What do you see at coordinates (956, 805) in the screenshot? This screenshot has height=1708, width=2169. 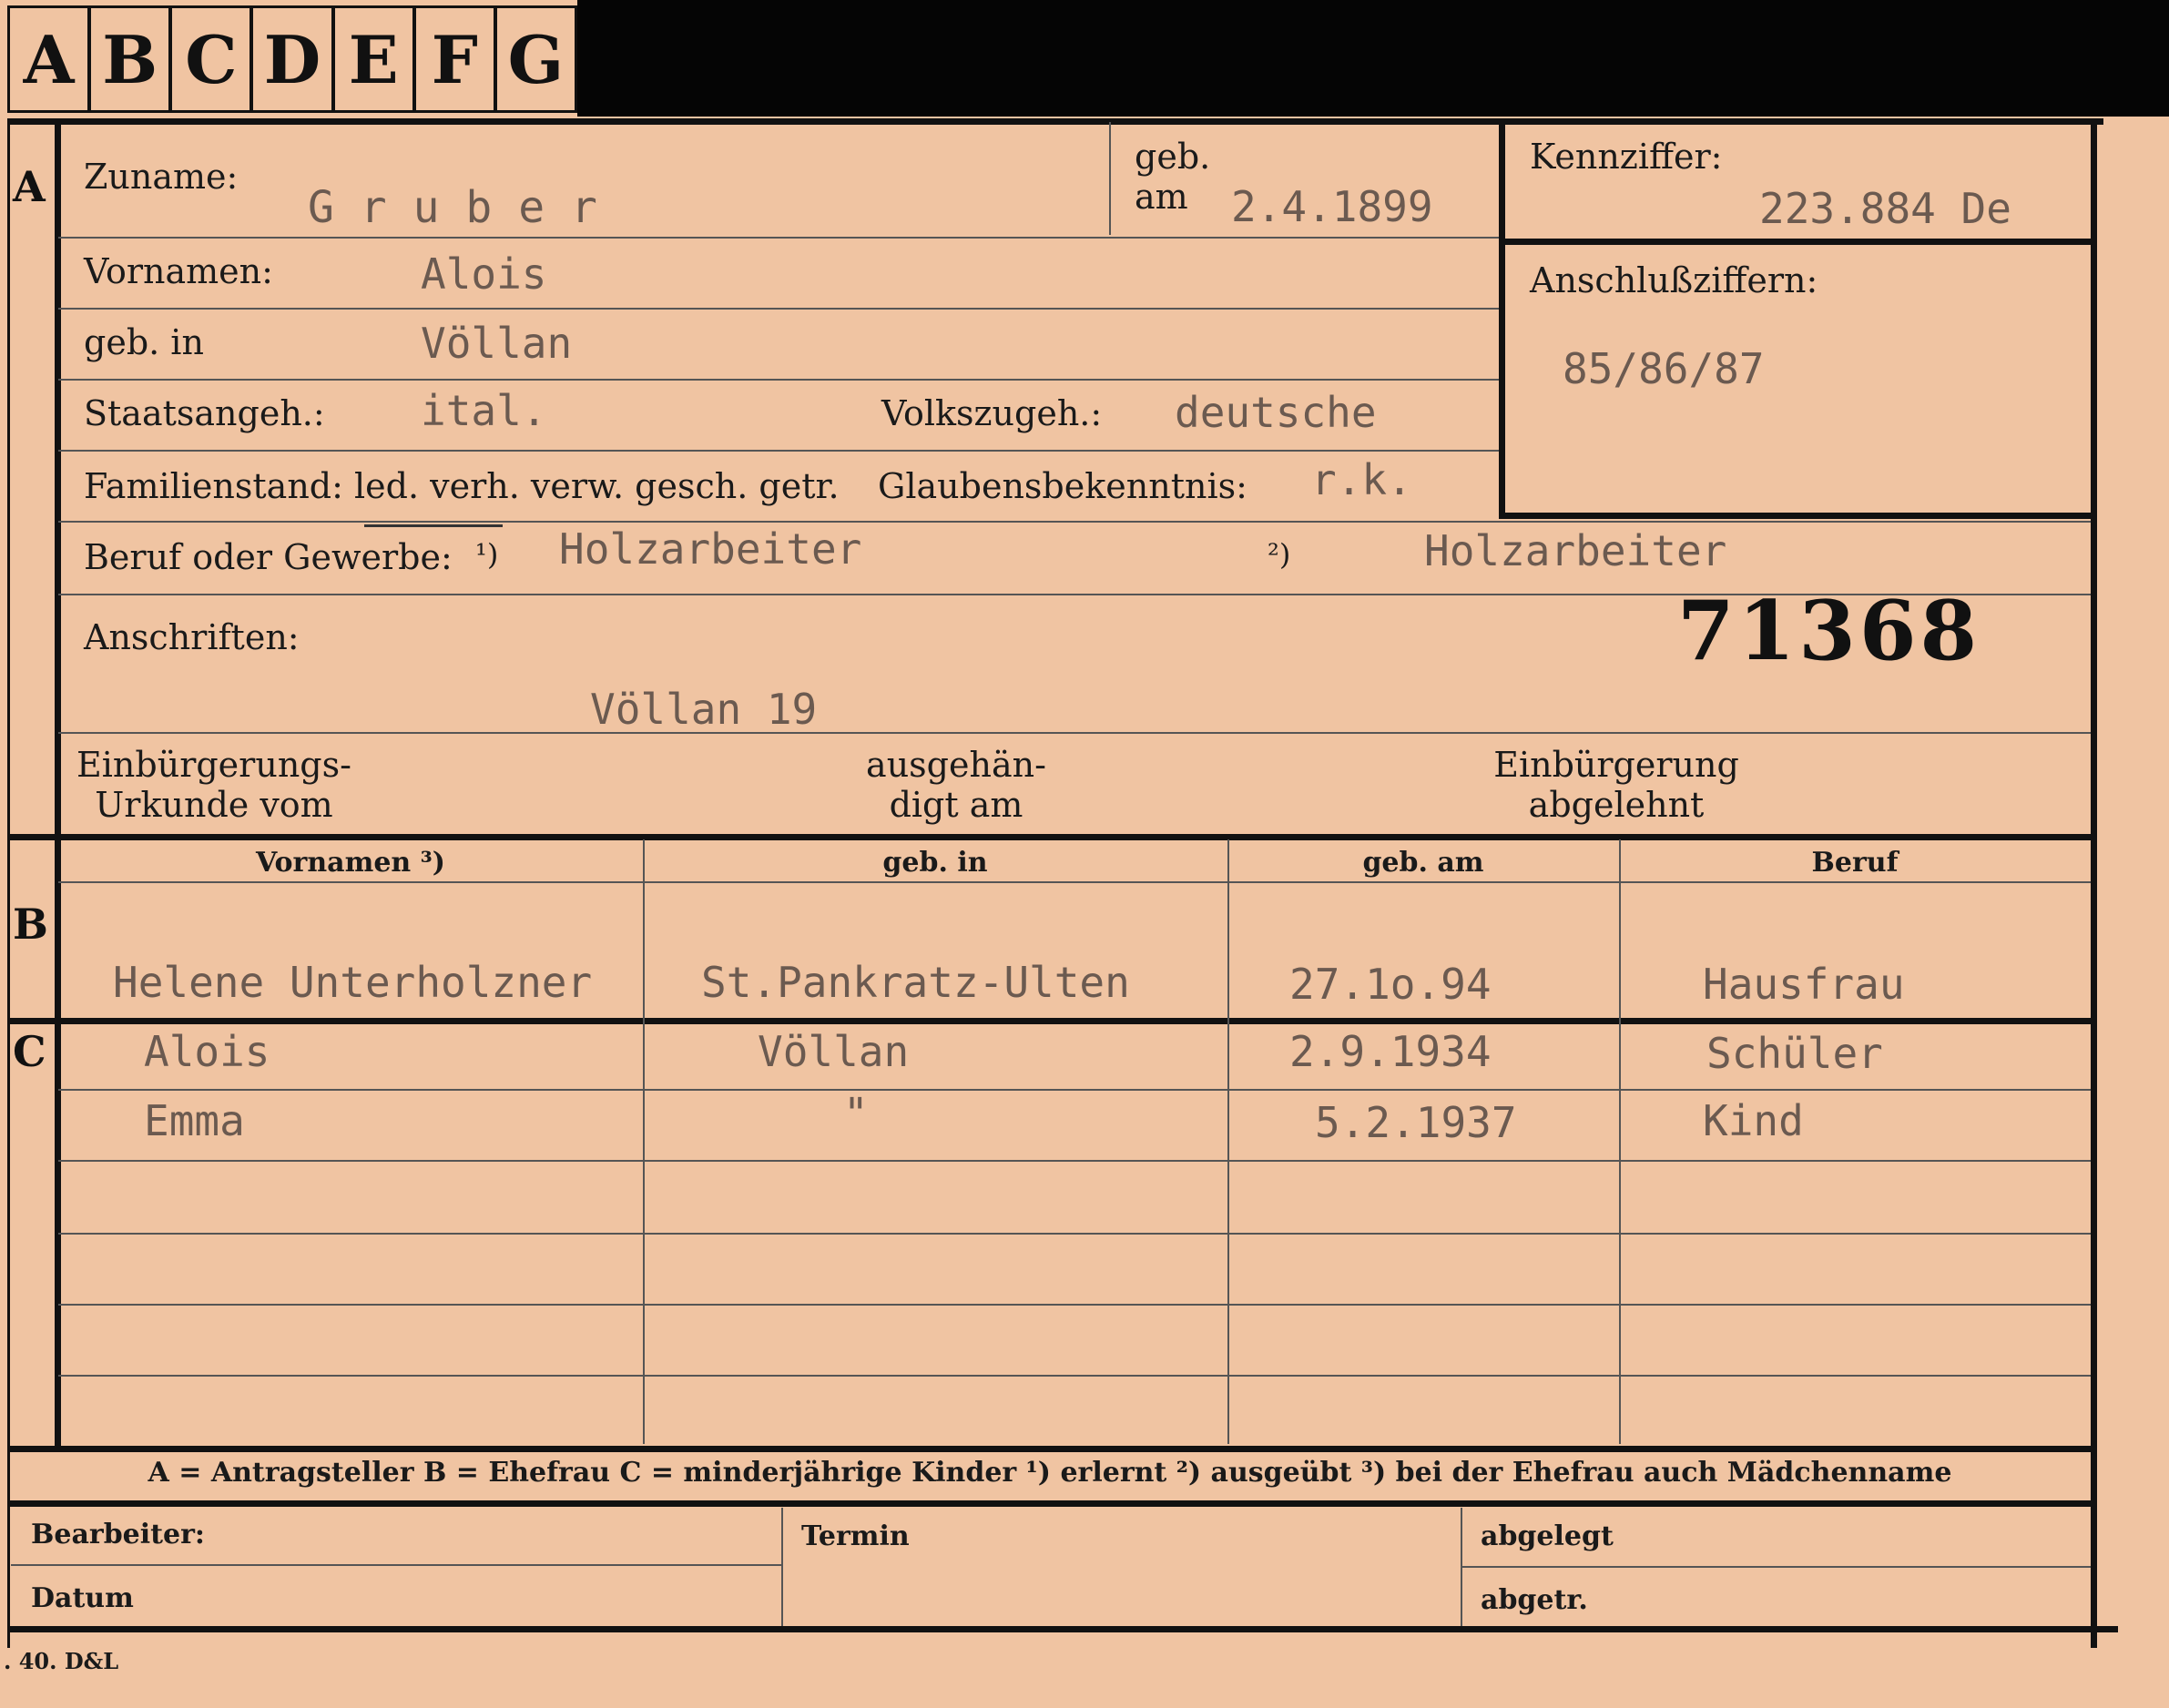 I see `ausgehaendigt-l2: digt am` at bounding box center [956, 805].